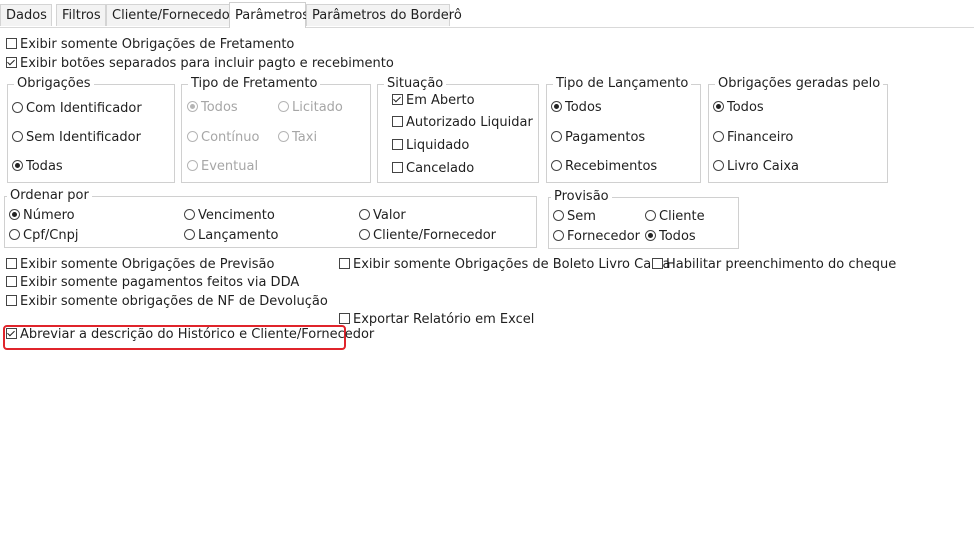 Image resolution: width=974 pixels, height=533 pixels. I want to click on obrigacoes-geradas-option-livro-caixa: Livro Caixa, so click(756, 167).